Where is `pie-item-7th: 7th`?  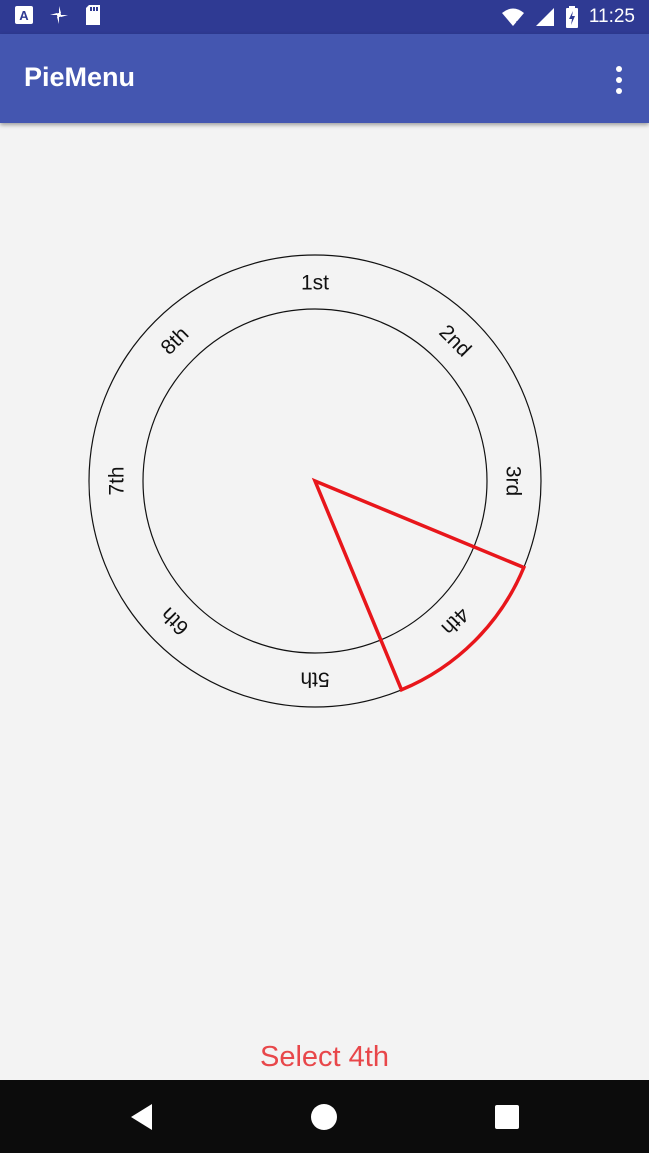
pie-item-7th: 7th is located at coordinates (117, 480).